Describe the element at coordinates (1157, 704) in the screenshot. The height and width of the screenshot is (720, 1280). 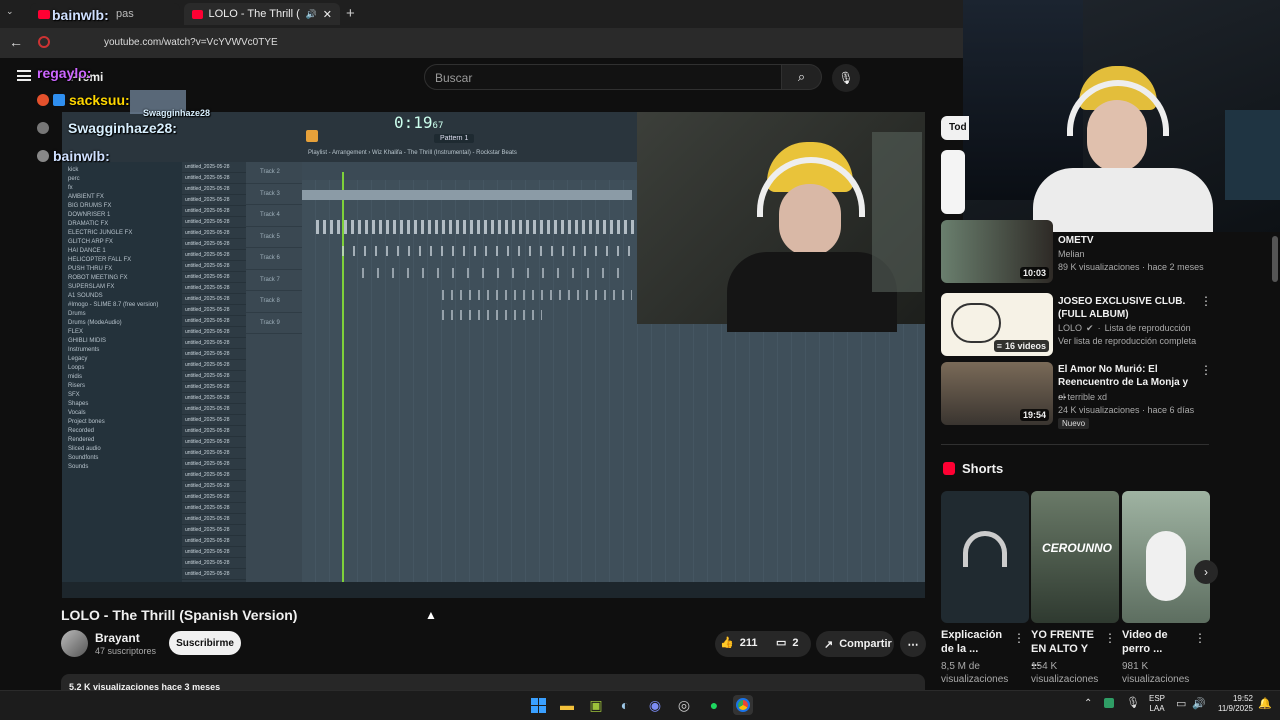
I see `language-indicator: ESP LAA` at that location.